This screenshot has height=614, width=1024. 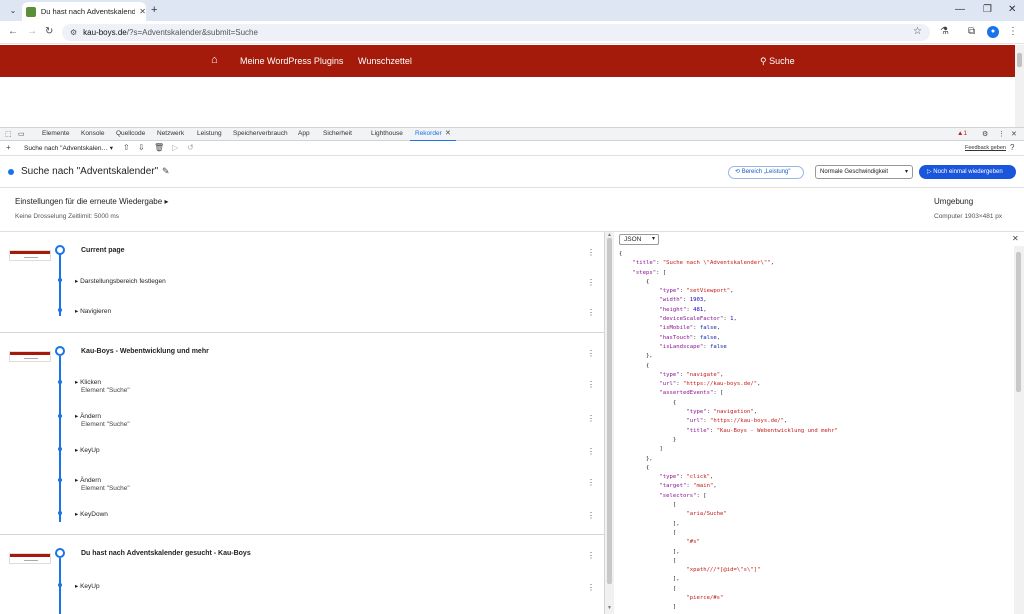 I want to click on import-icon: ⇩, so click(x=141, y=147).